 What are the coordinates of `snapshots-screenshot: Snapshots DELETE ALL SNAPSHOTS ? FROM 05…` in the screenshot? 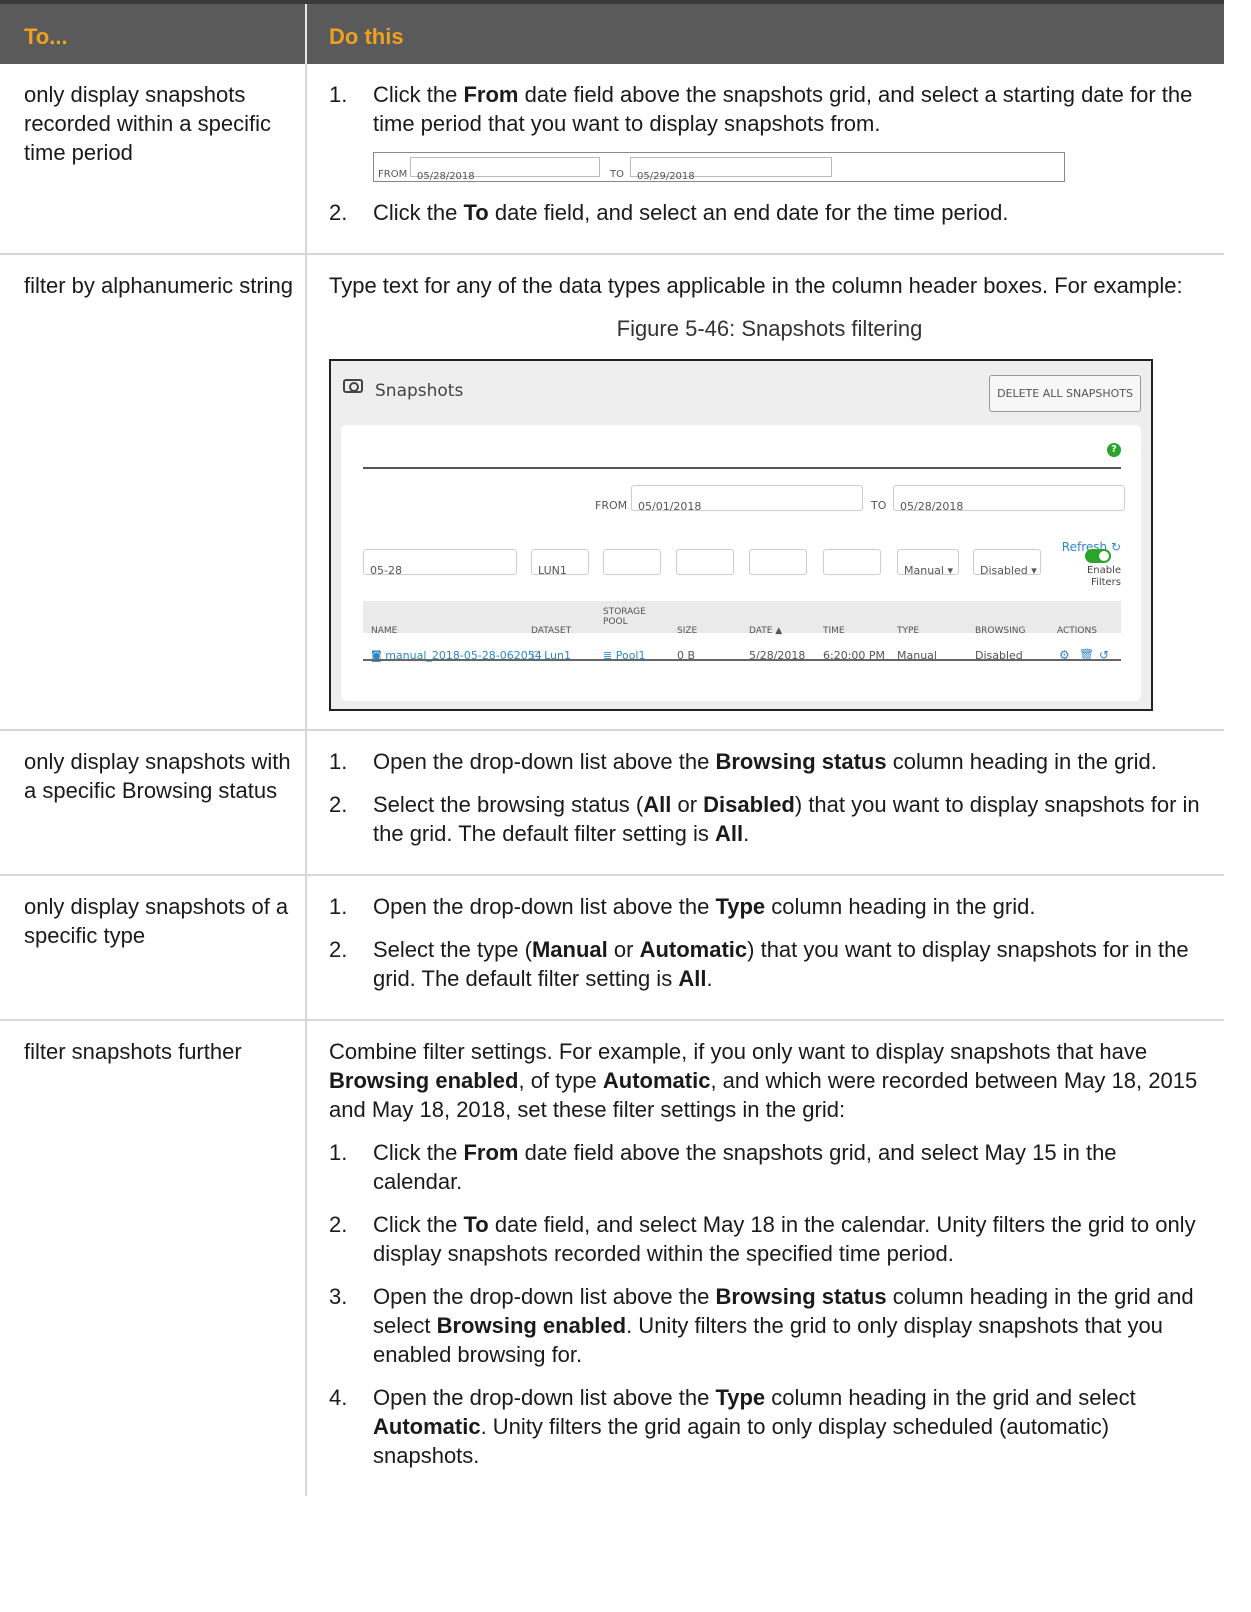 It's located at (741, 535).